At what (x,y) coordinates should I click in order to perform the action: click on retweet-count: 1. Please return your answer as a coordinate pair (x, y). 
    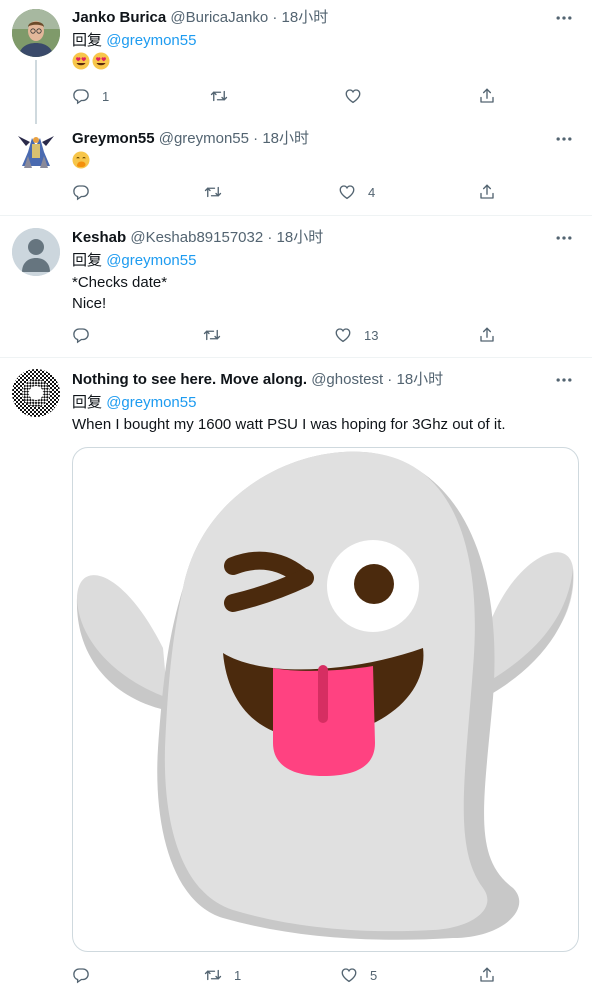
    Looking at the image, I should click on (238, 975).